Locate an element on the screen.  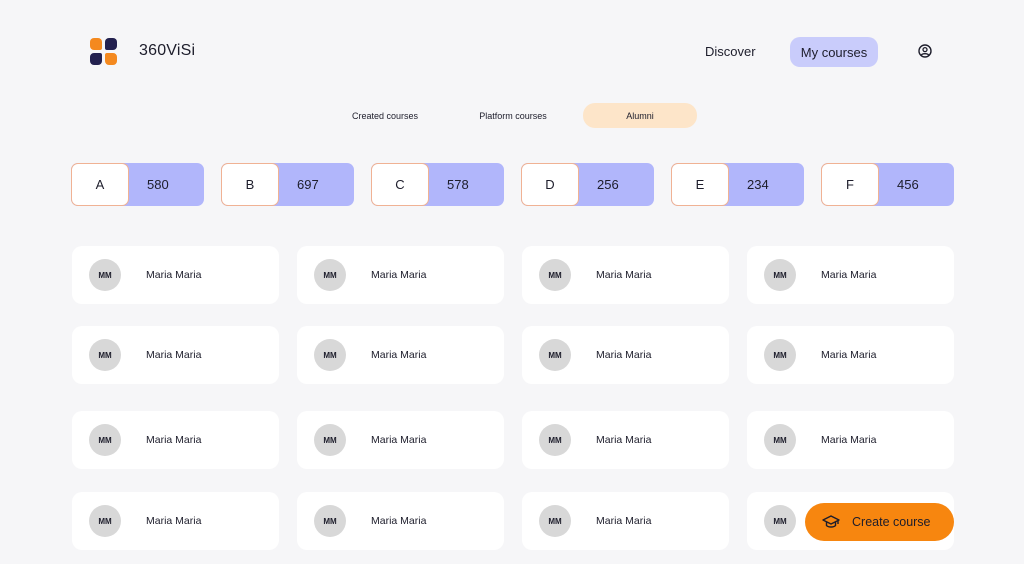
stat-letter: C is located at coordinates (400, 184).